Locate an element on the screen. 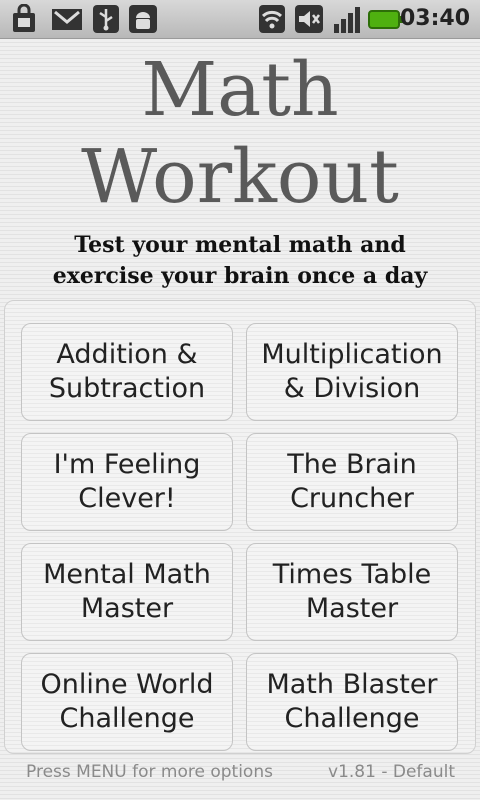 The width and height of the screenshot is (480, 800). feeling-clever-button: I'm Feeling Clever! is located at coordinates (127, 482).